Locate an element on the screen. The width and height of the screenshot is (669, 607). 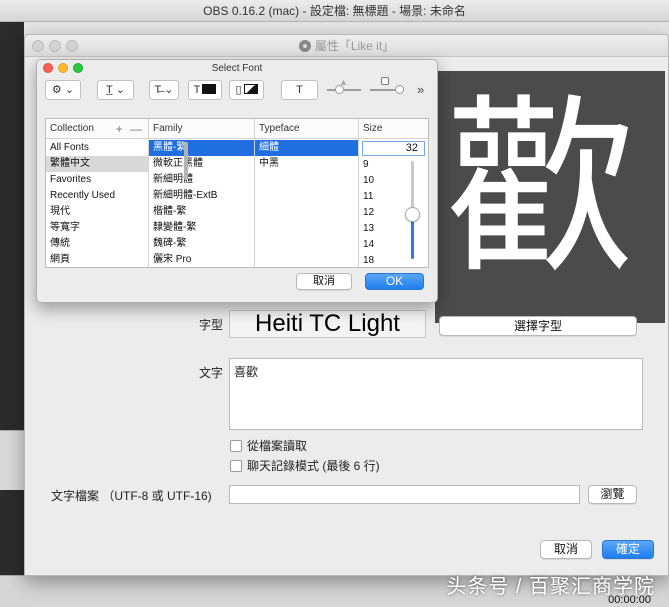
read-from-file-option: 從檔案讀取 is located at coordinates (268, 445).